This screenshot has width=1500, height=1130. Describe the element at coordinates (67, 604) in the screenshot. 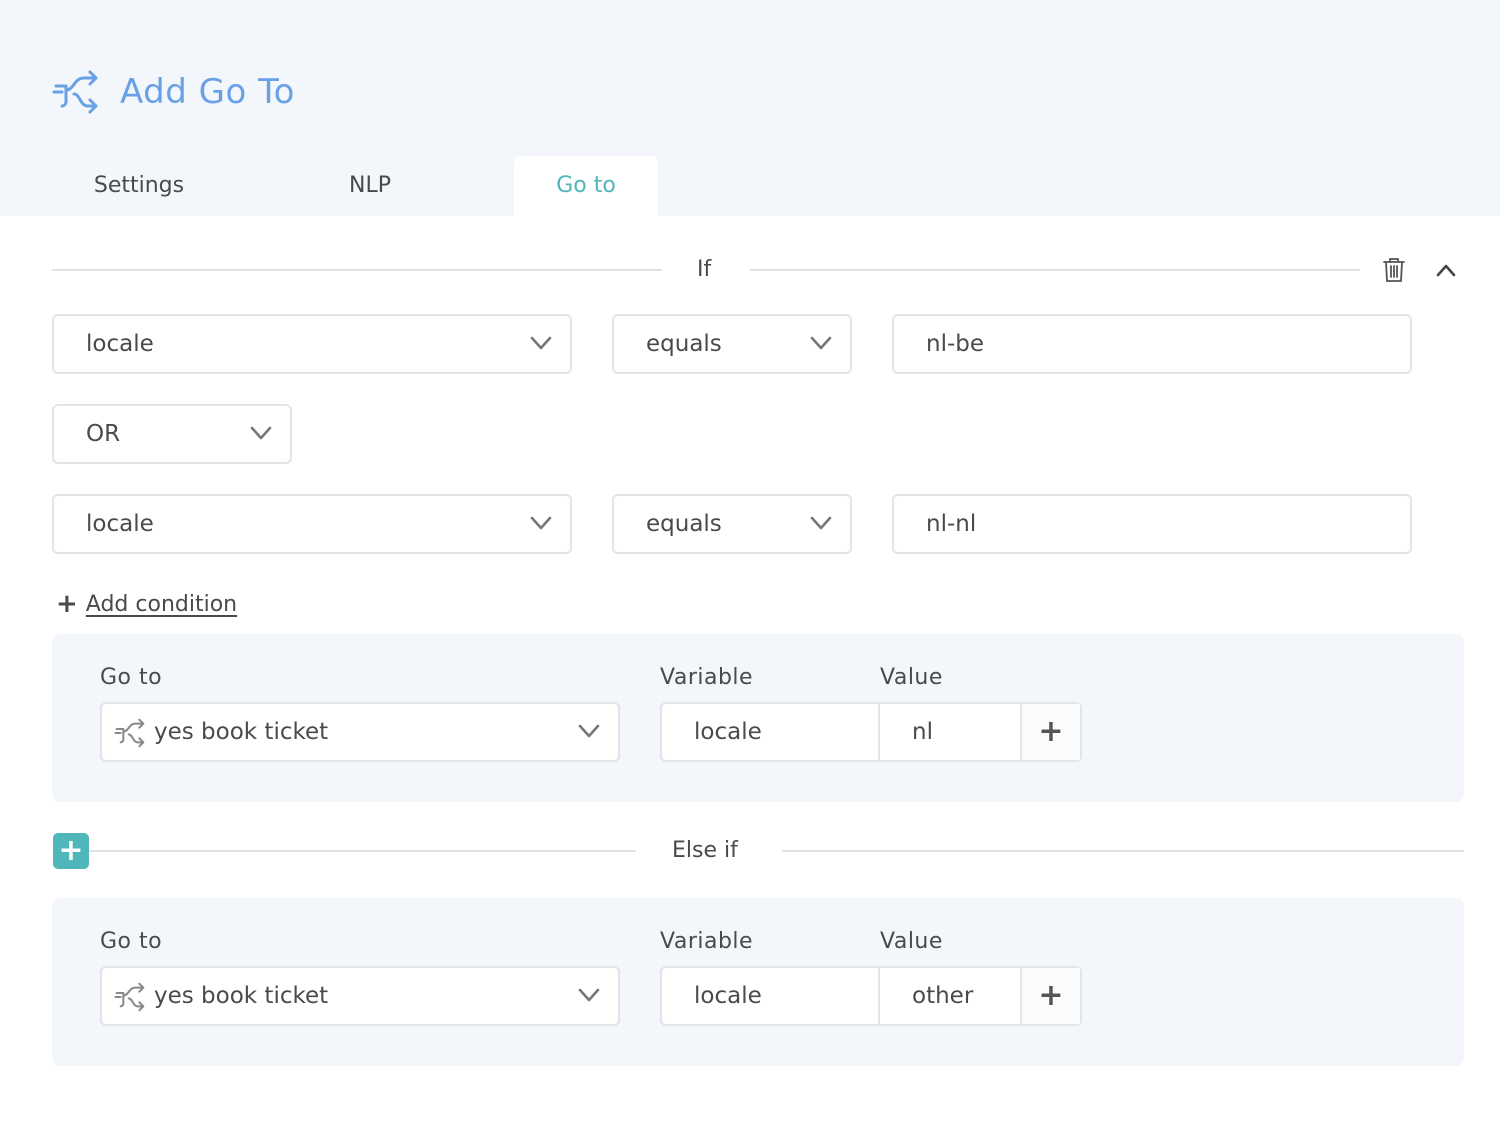

I see `plus-icon: +` at that location.